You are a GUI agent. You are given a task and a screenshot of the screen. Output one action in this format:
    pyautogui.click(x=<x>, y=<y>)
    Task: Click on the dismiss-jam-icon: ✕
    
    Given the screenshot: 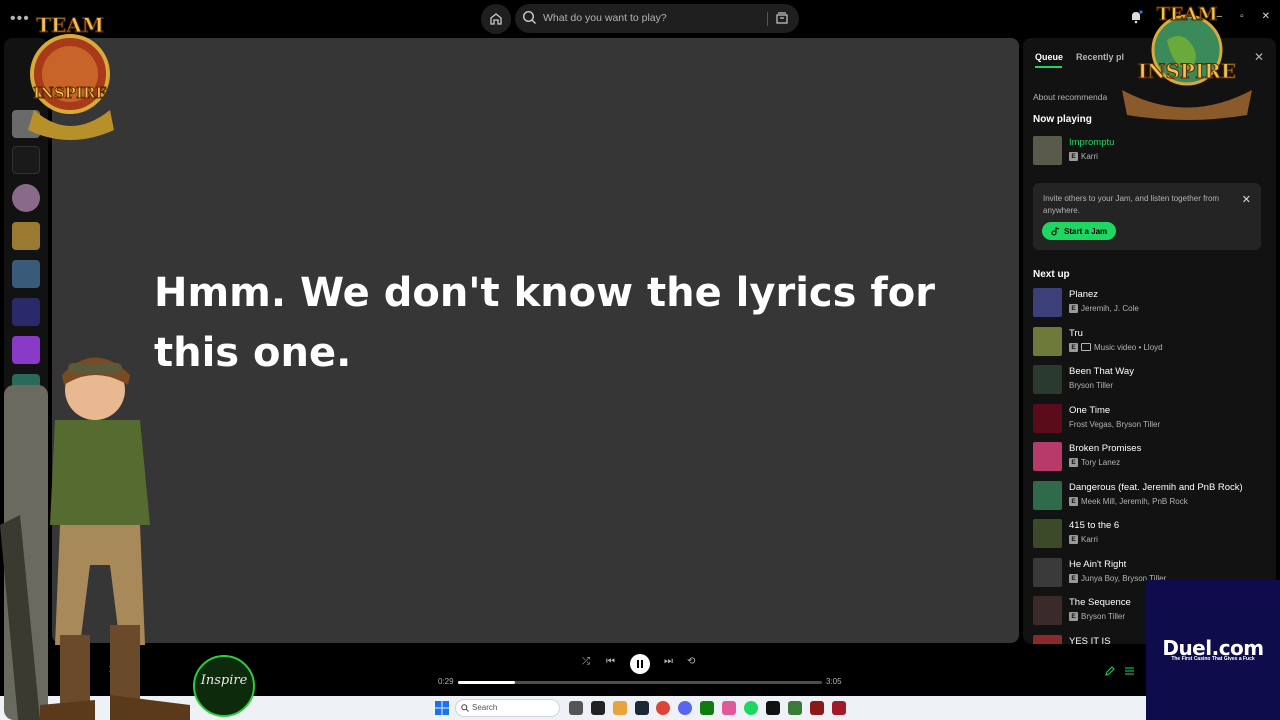 What is the action you would take?
    pyautogui.click(x=1246, y=199)
    